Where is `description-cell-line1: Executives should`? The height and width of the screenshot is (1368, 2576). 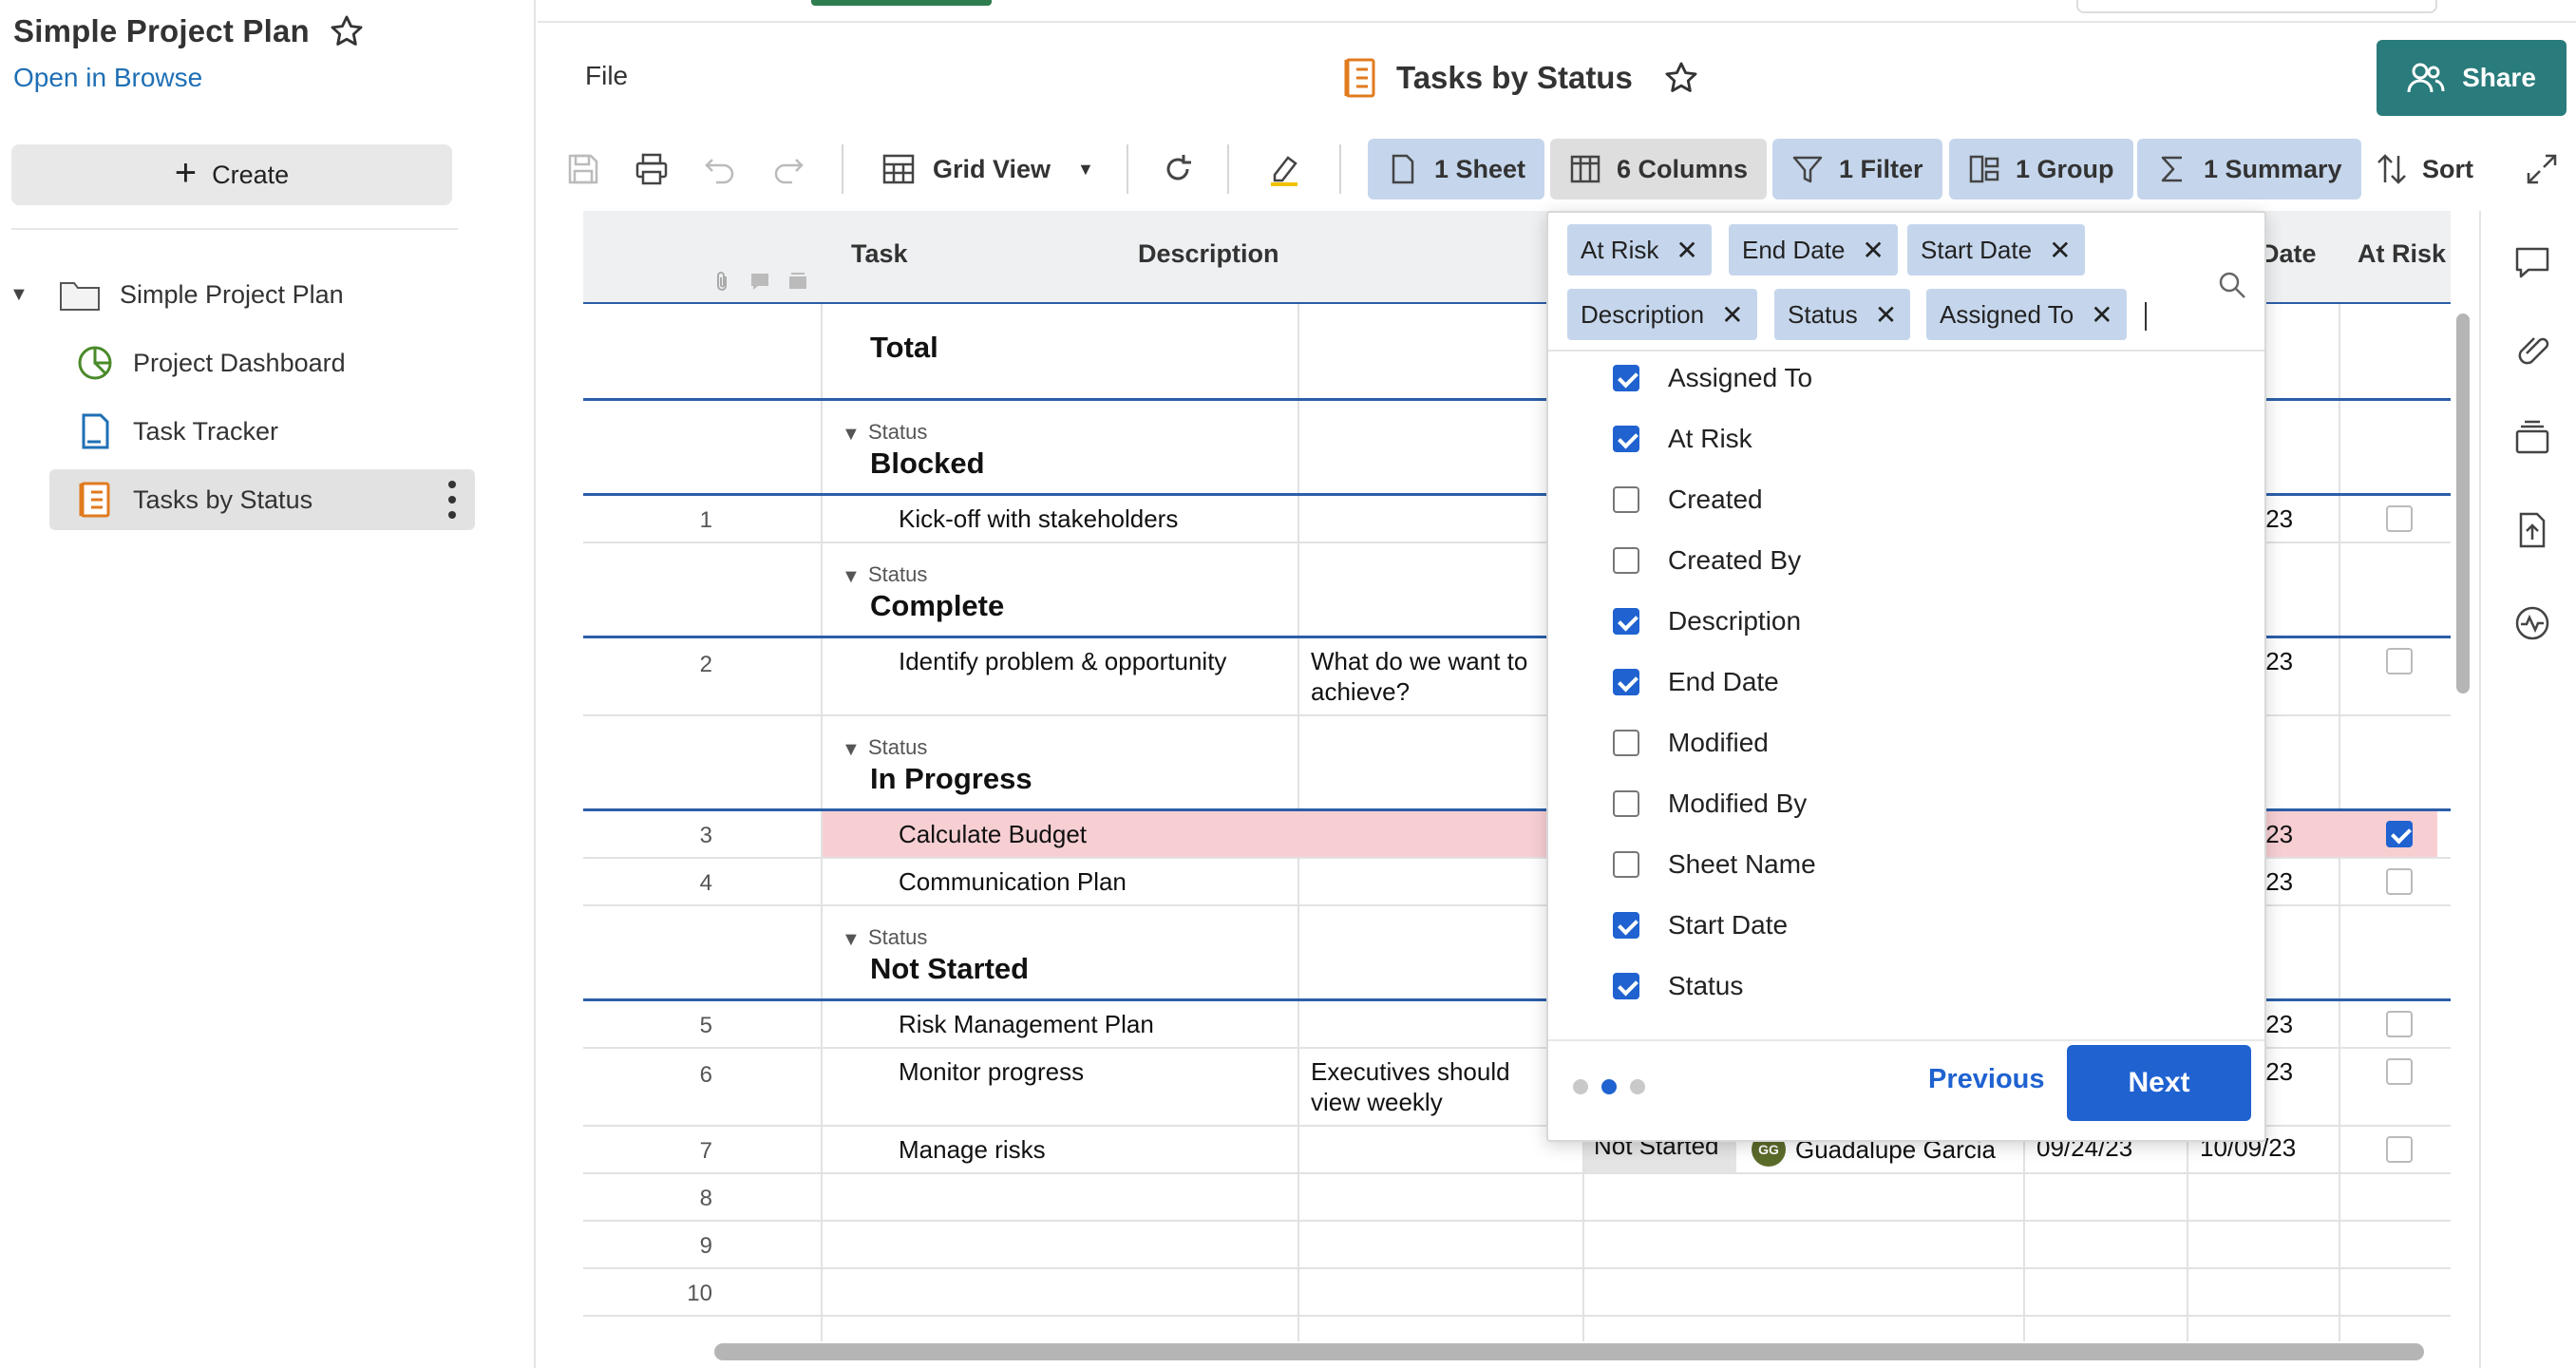
description-cell-line1: Executives should is located at coordinates (1410, 1071).